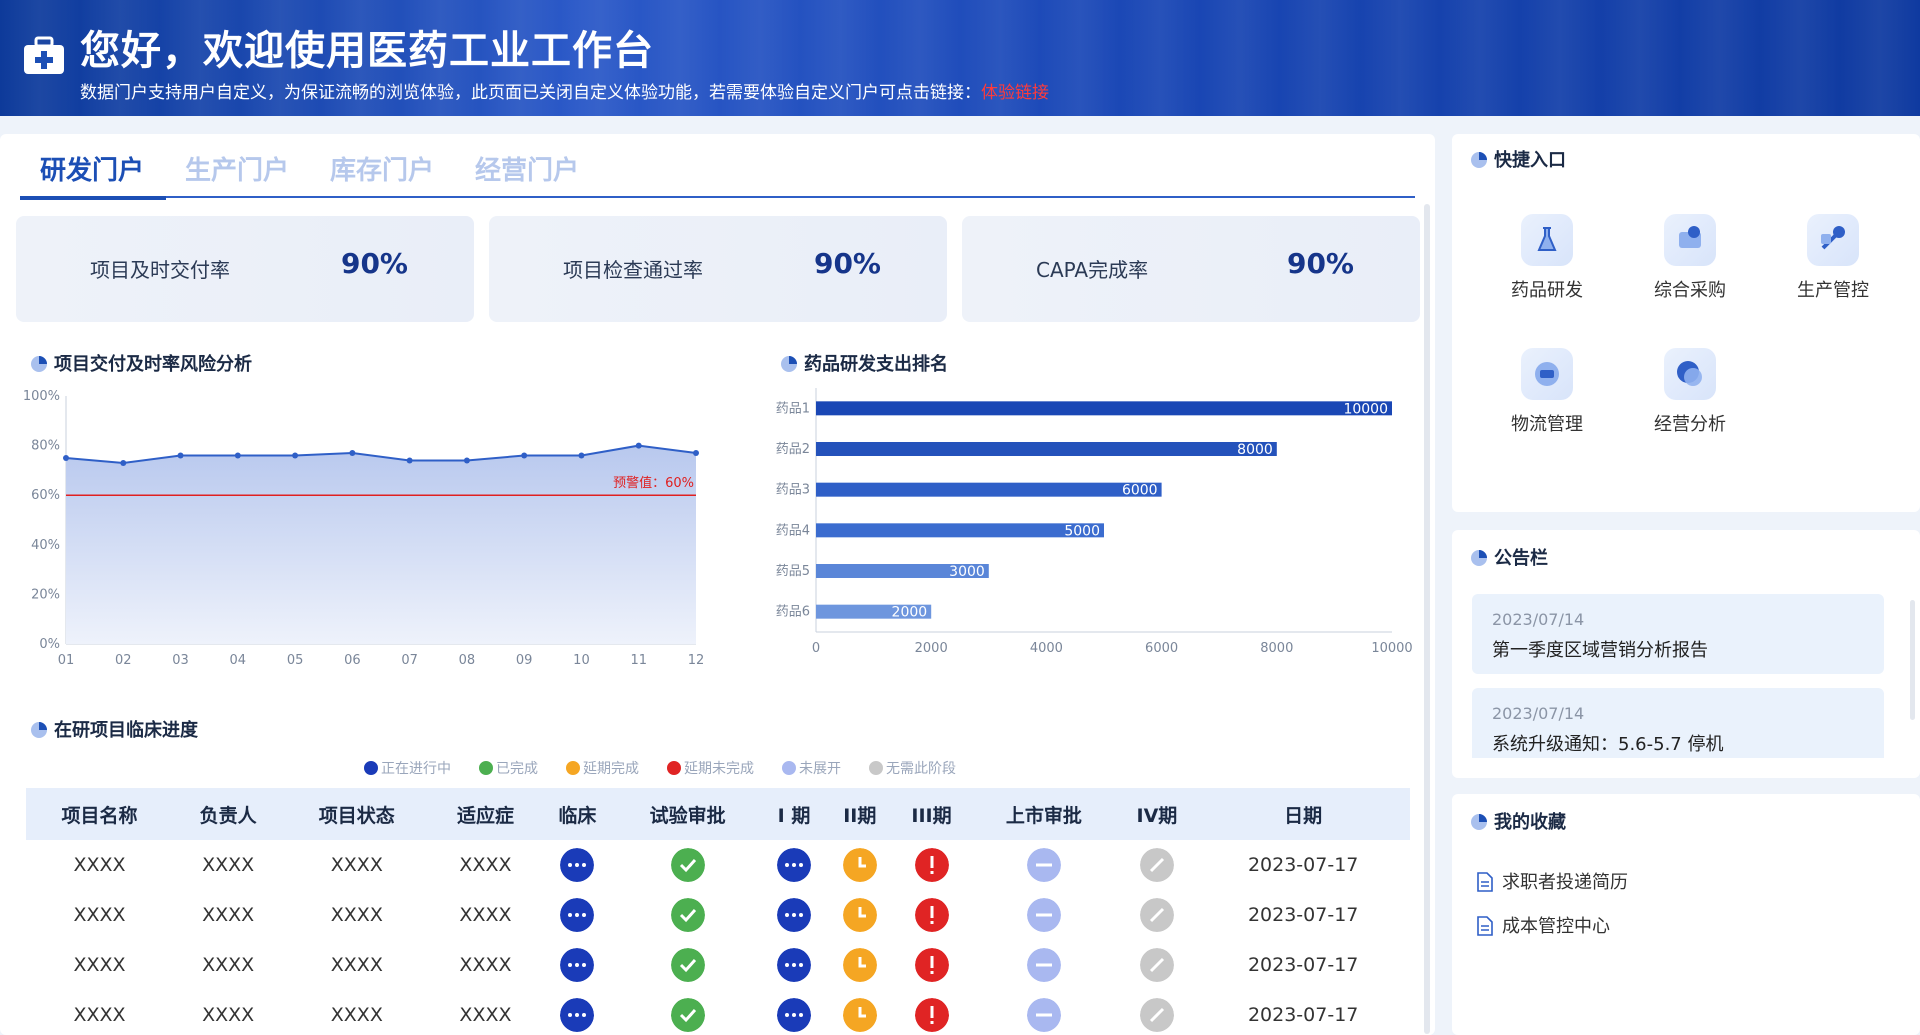  I want to click on x-tick-label: 09, so click(524, 660).